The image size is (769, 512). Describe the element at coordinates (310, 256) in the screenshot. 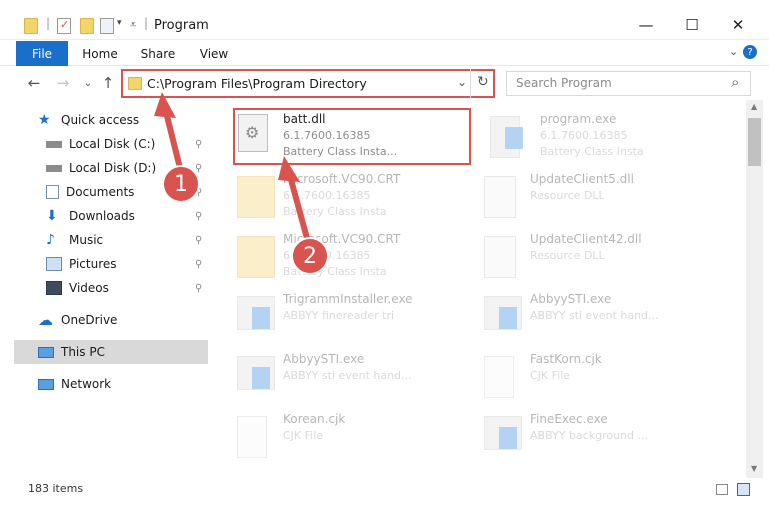

I see `callout-step-2: 2` at that location.